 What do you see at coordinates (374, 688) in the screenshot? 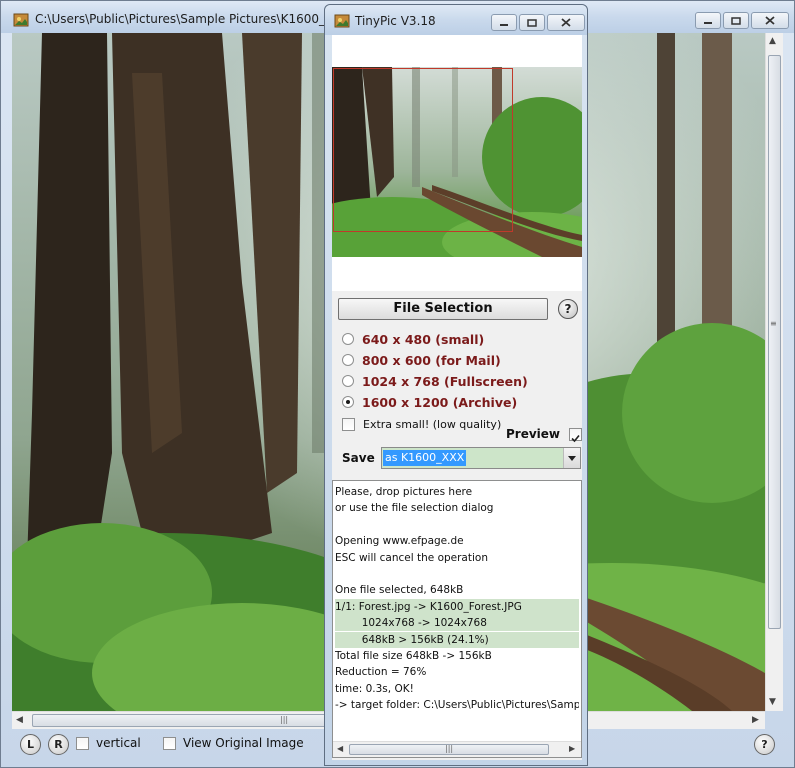
I see `log-line: time: 0.3s, OK!` at bounding box center [374, 688].